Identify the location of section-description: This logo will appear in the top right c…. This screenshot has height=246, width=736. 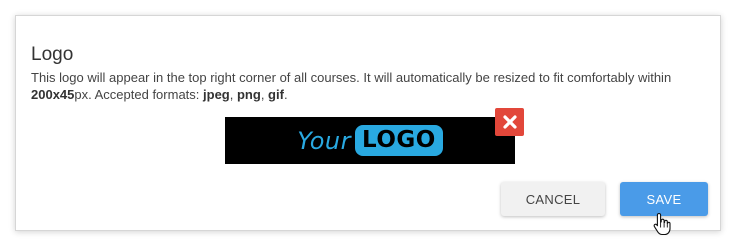
(366, 86).